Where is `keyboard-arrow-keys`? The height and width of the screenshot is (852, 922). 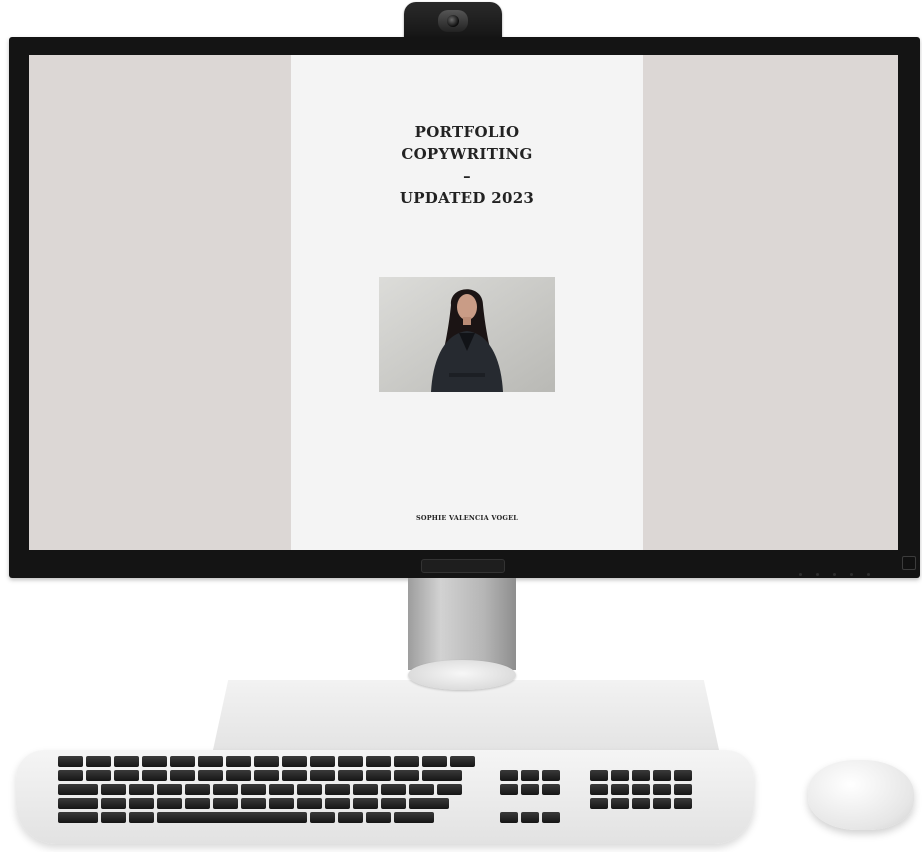 keyboard-arrow-keys is located at coordinates (530, 817).